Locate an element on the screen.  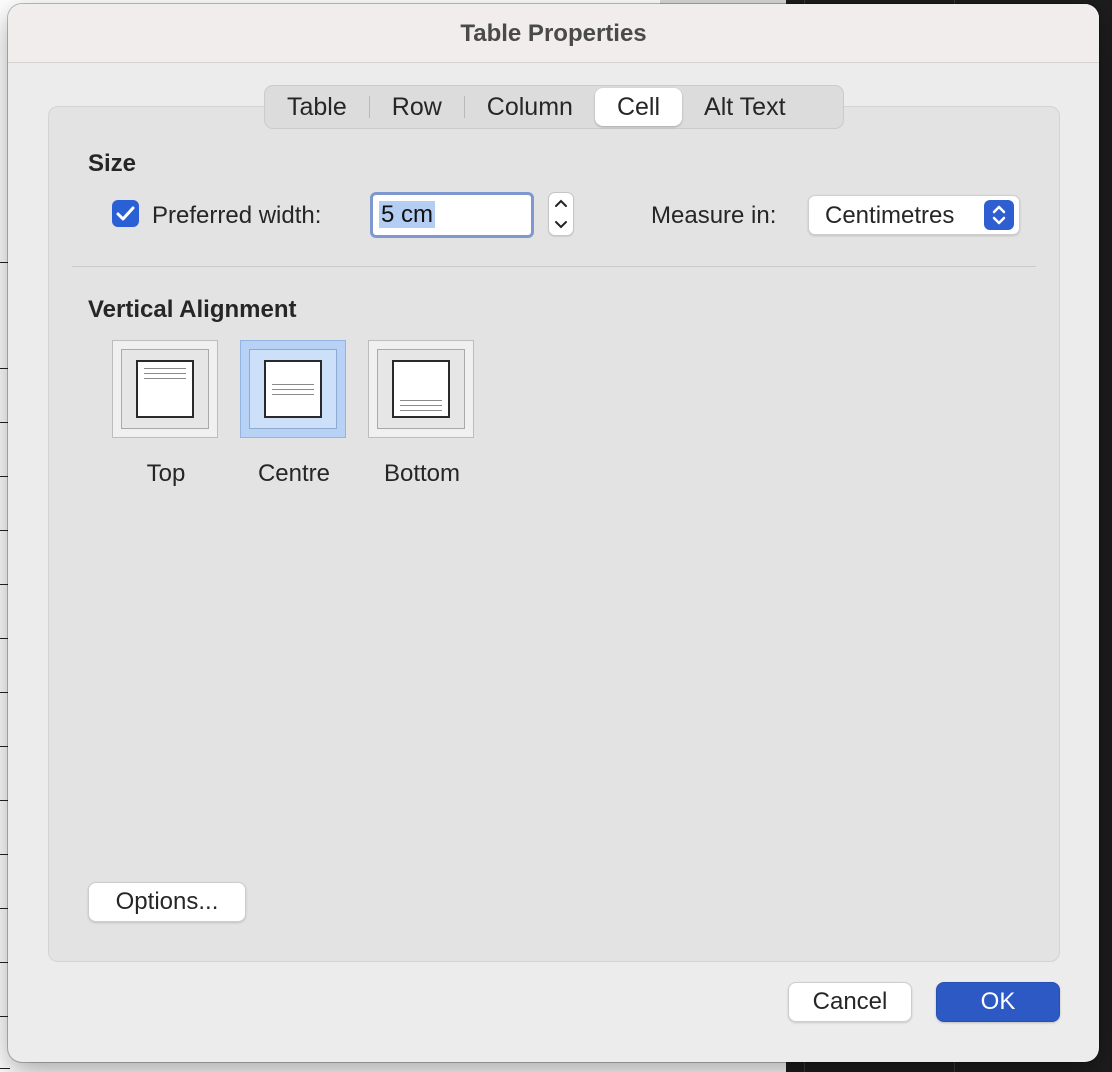
title-bar: Table Properties is located at coordinates (553, 33).